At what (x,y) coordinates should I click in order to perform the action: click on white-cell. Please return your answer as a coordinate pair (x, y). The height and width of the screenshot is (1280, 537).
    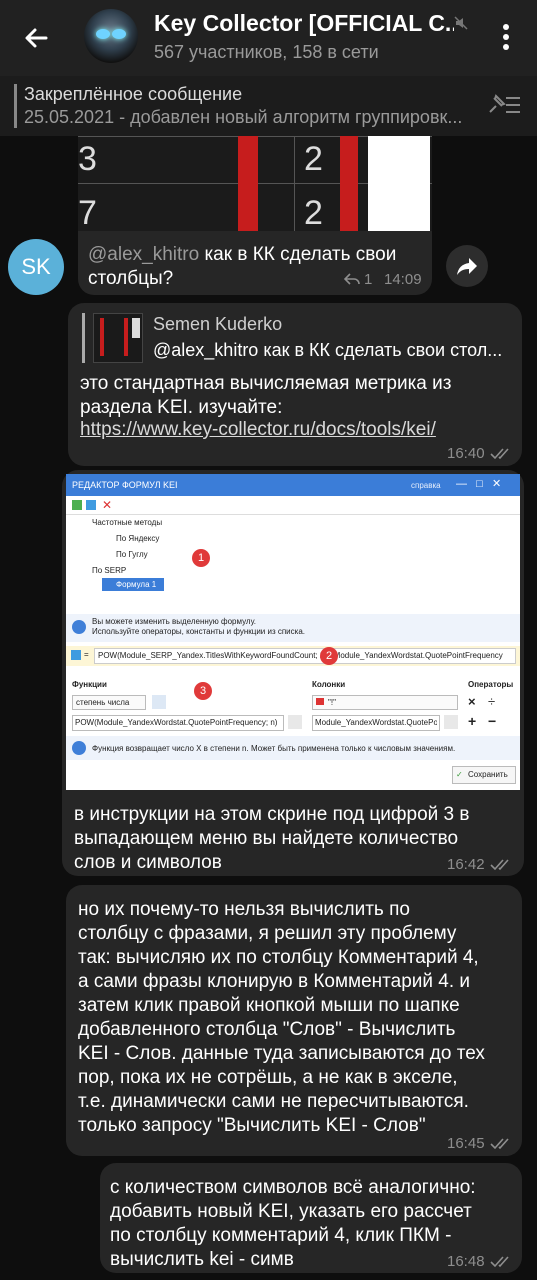
    Looking at the image, I should click on (399, 183).